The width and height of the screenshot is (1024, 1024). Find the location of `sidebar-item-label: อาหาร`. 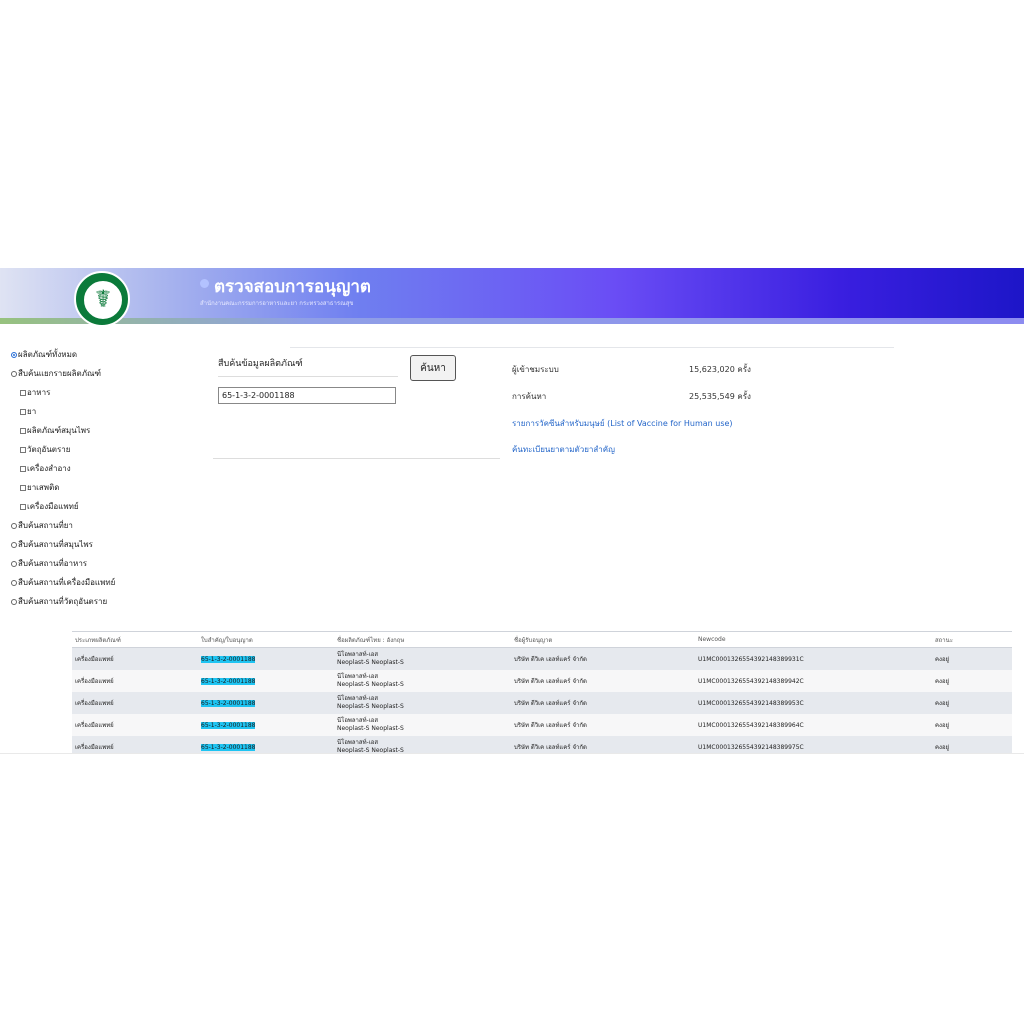

sidebar-item-label: อาหาร is located at coordinates (39, 392).